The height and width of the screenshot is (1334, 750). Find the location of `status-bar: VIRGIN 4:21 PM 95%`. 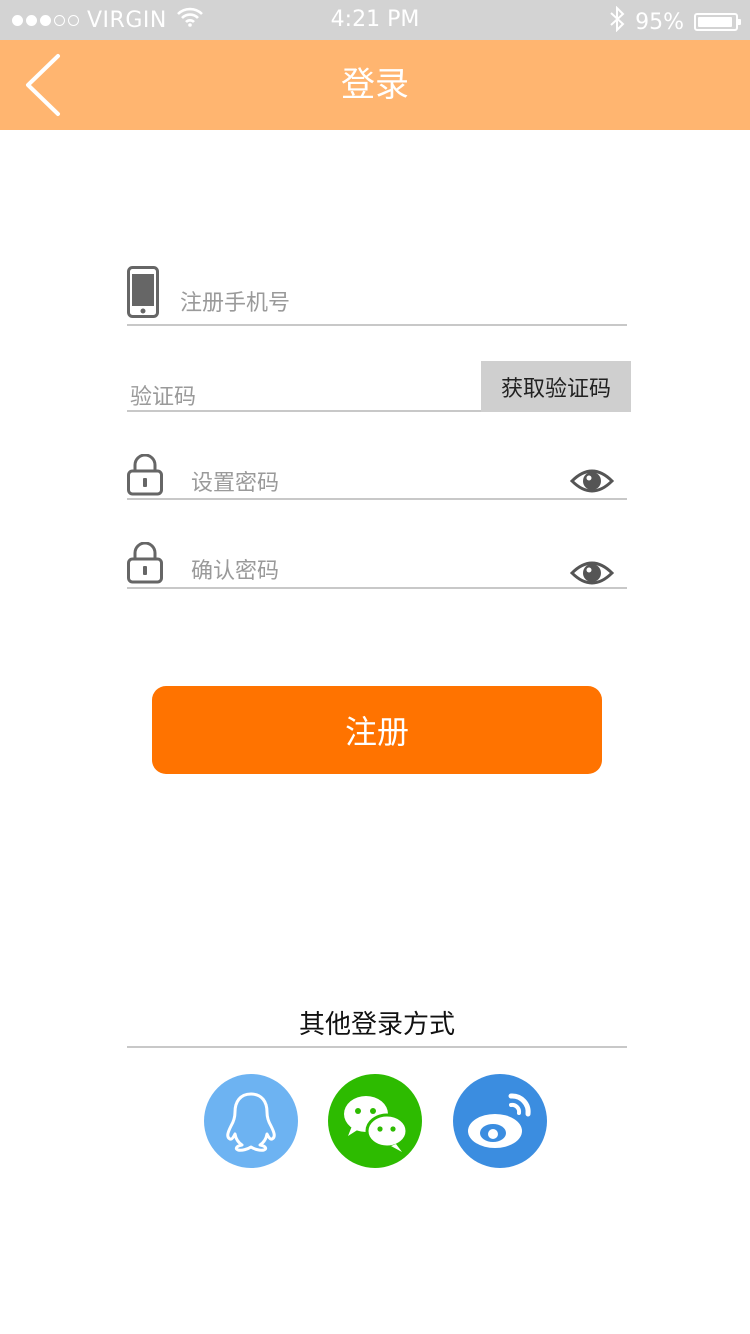

status-bar: VIRGIN 4:21 PM 95% is located at coordinates (375, 20).